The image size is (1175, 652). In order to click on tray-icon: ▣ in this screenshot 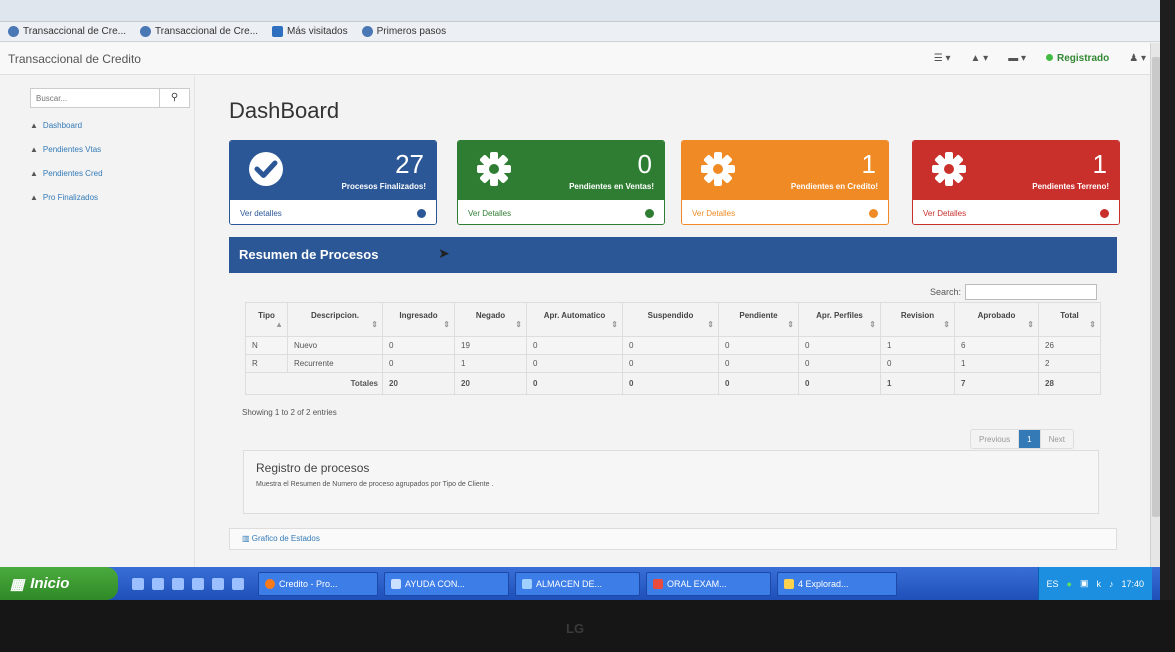, I will do `click(1084, 583)`.